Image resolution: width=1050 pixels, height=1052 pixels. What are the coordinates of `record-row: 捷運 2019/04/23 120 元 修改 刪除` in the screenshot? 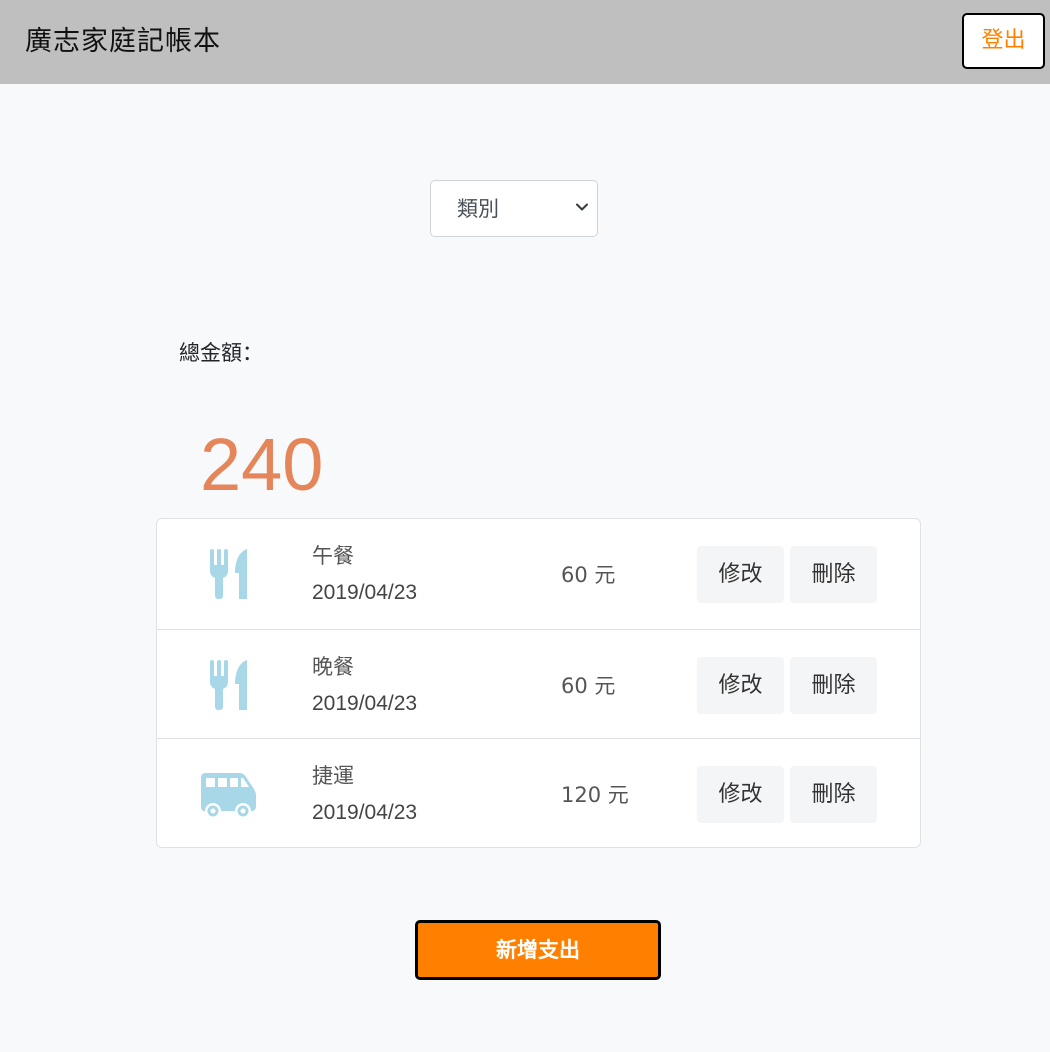 It's located at (538, 792).